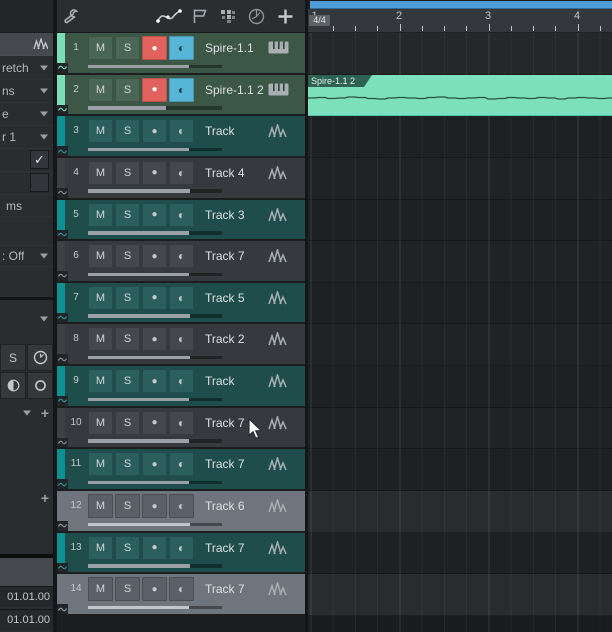 Image resolution: width=612 pixels, height=632 pixels. I want to click on wrench-icon, so click(71, 16).